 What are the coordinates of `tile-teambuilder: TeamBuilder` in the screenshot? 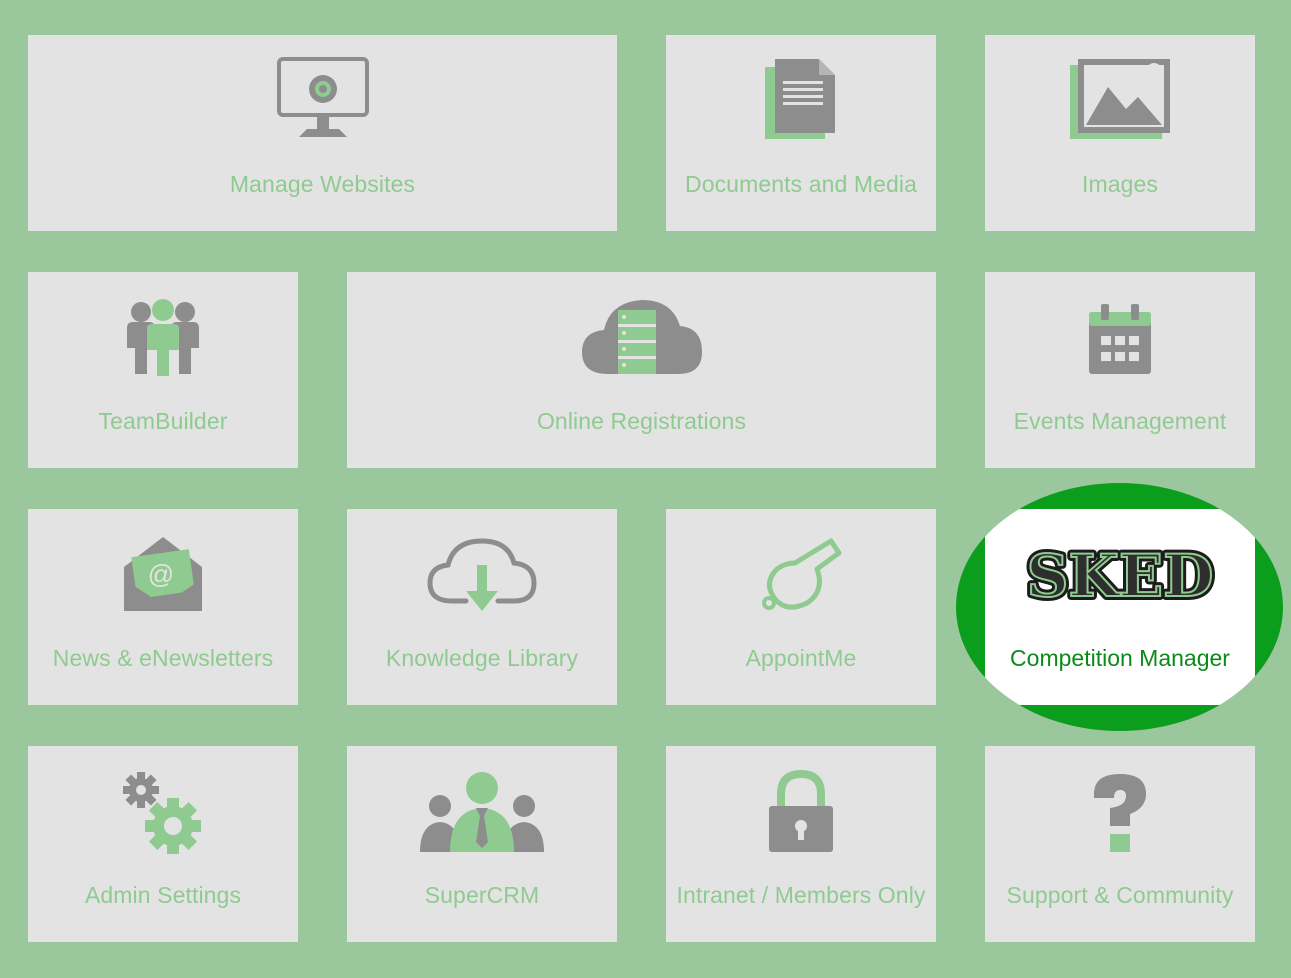 It's located at (163, 370).